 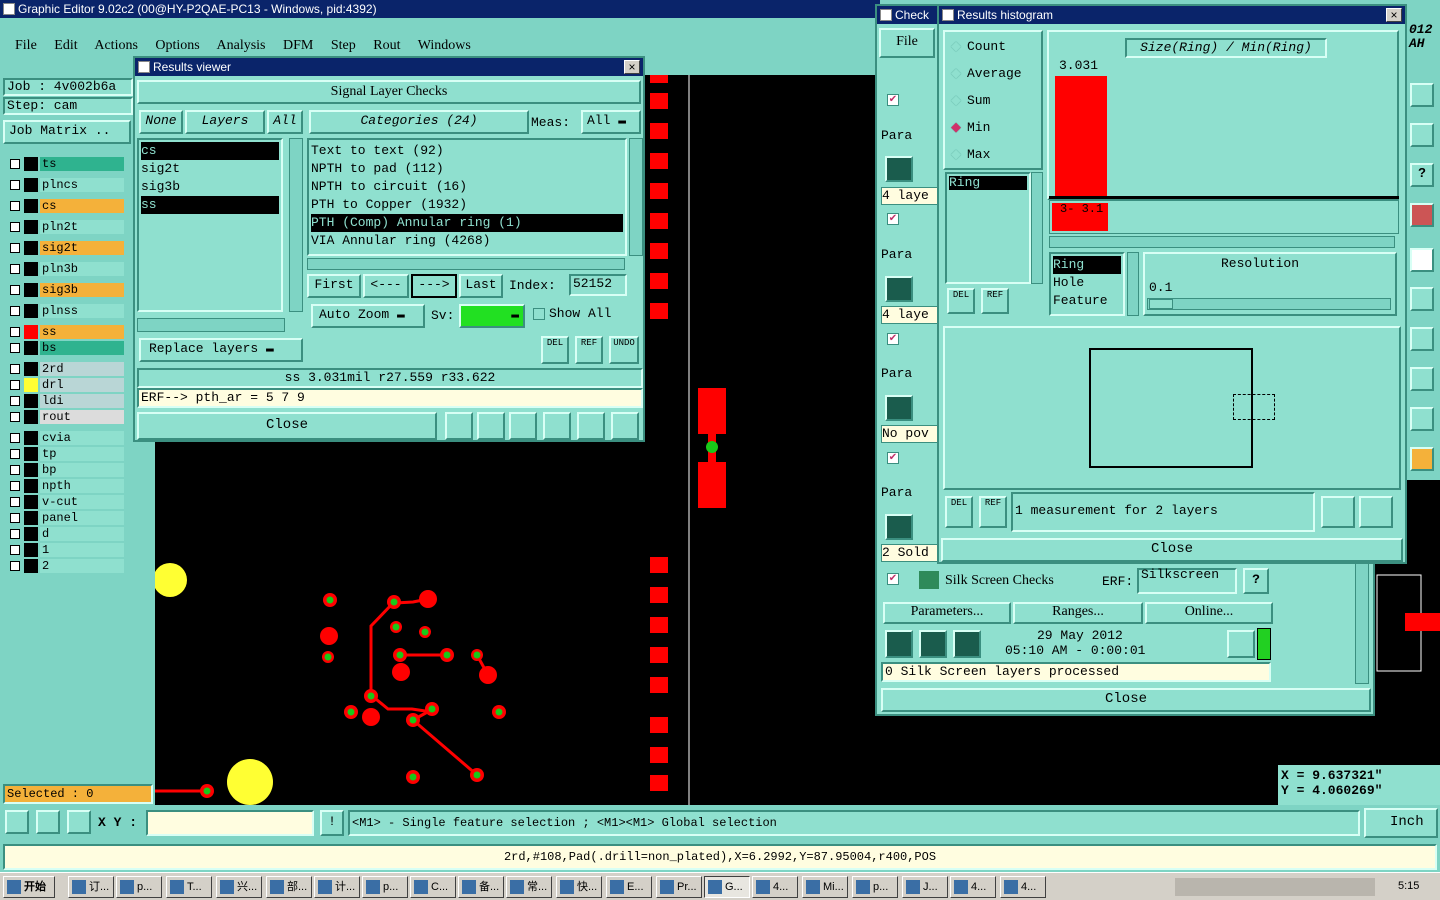 I want to click on layer-name: drl, so click(x=82, y=385).